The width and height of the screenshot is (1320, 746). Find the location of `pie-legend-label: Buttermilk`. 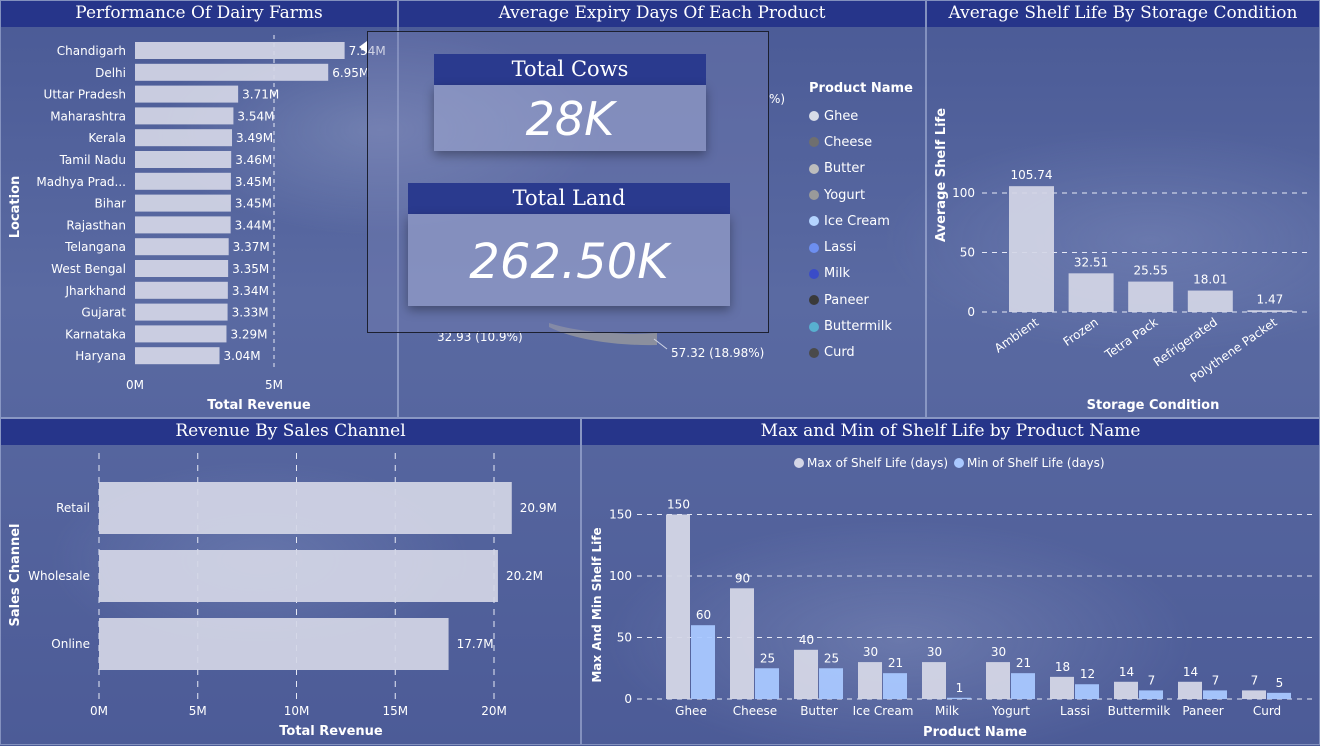

pie-legend-label: Buttermilk is located at coordinates (858, 327).